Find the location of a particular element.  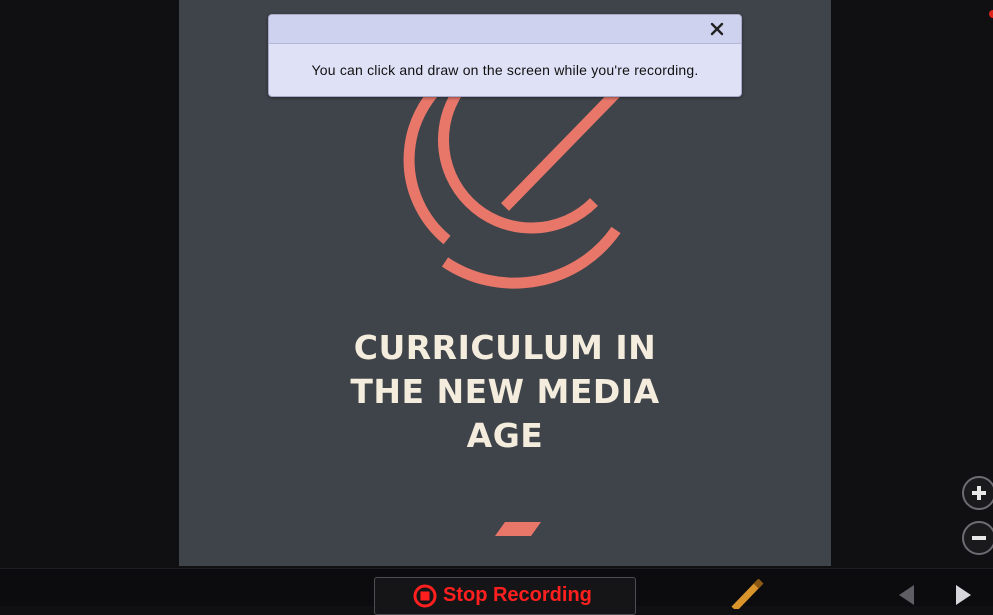

triangle-left-icon is located at coordinates (906, 595).